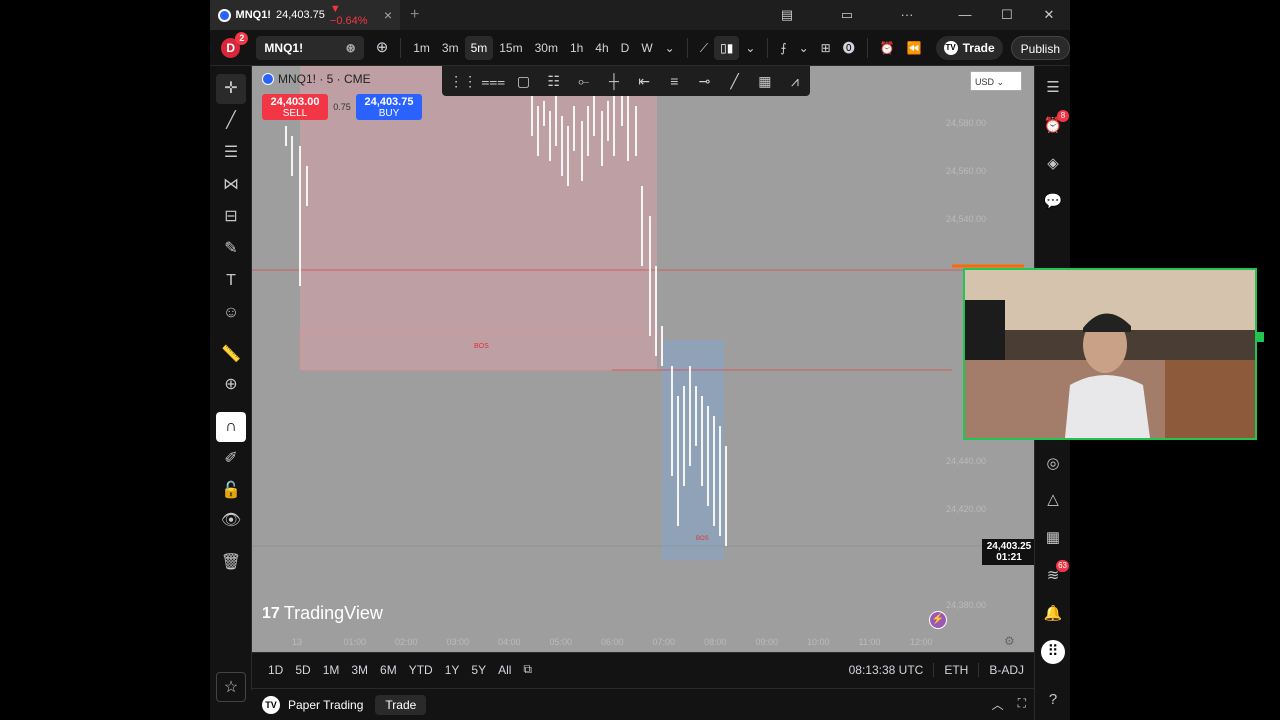 This screenshot has width=1280, height=720. I want to click on symbol-search: MNQ1! ⊛, so click(310, 47).